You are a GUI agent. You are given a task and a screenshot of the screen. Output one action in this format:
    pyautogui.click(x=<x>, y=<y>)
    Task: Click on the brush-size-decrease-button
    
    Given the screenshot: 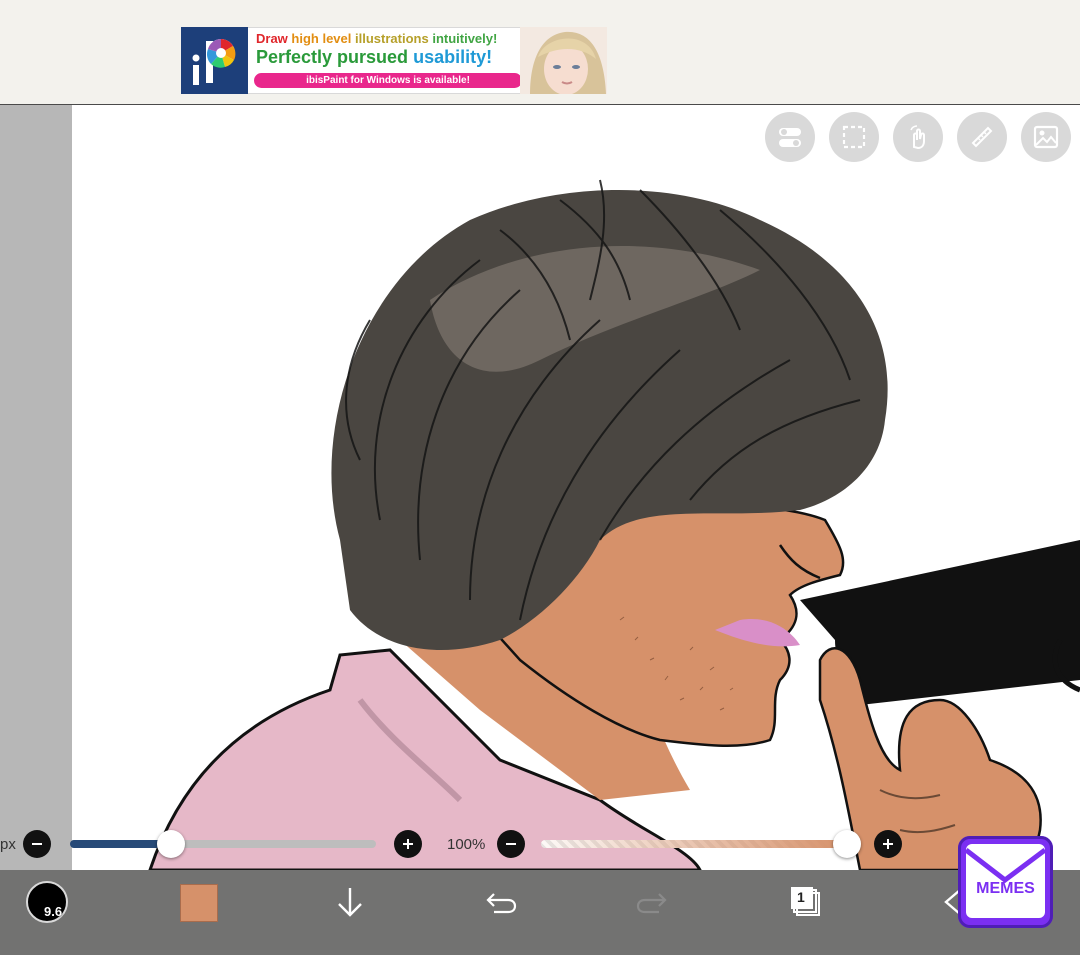 What is the action you would take?
    pyautogui.click(x=37, y=844)
    